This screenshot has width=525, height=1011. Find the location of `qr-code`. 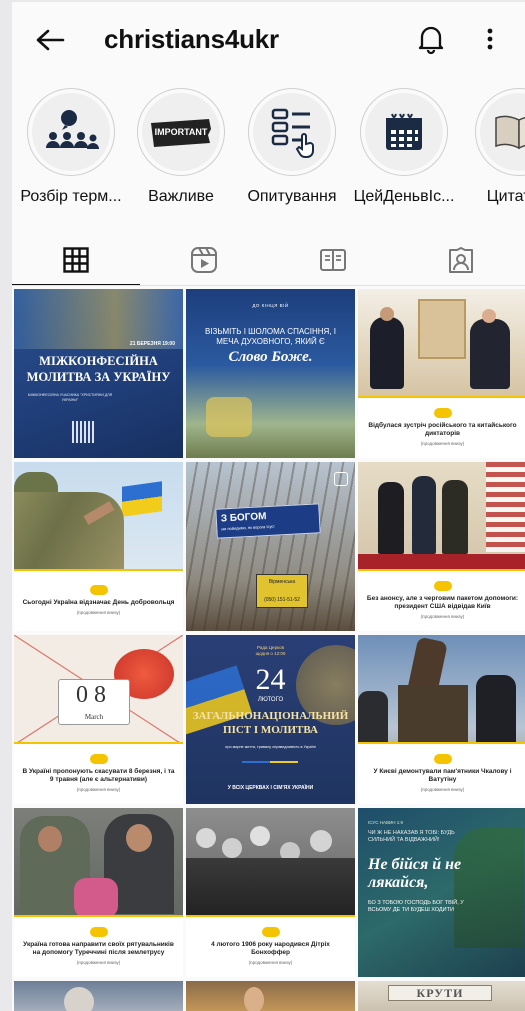

qr-code is located at coordinates (83, 432).